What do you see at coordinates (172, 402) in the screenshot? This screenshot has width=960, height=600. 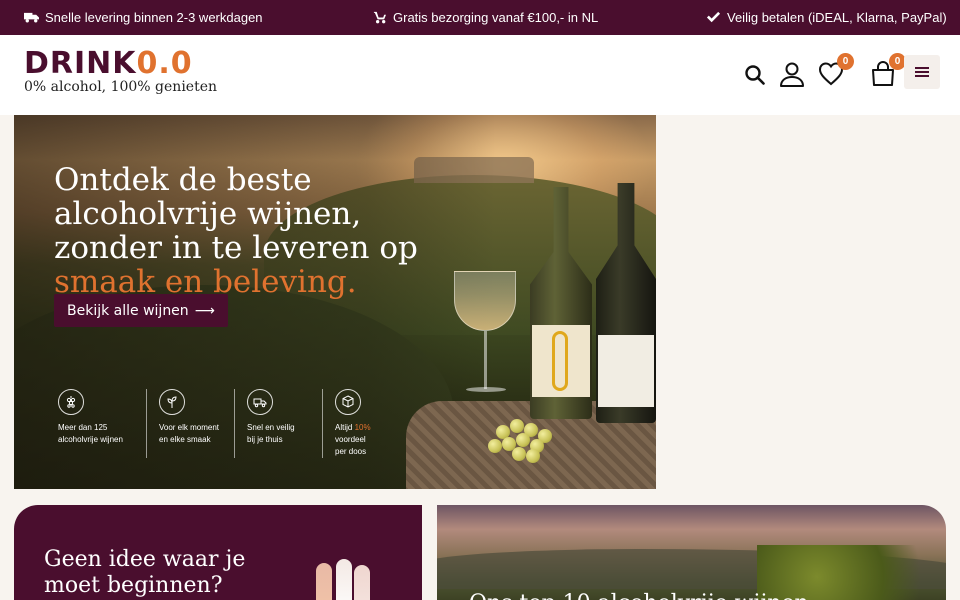 I see `leaf-icon` at bounding box center [172, 402].